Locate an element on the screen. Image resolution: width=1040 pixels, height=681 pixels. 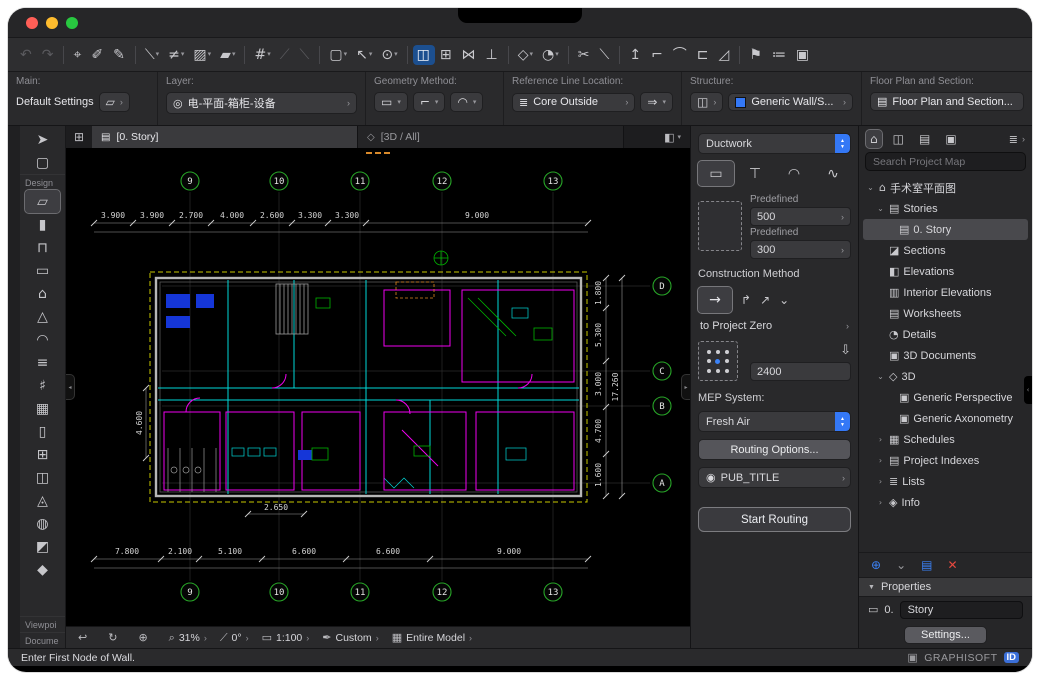
roof-tool: ⌂ is located at coordinates (42, 293).